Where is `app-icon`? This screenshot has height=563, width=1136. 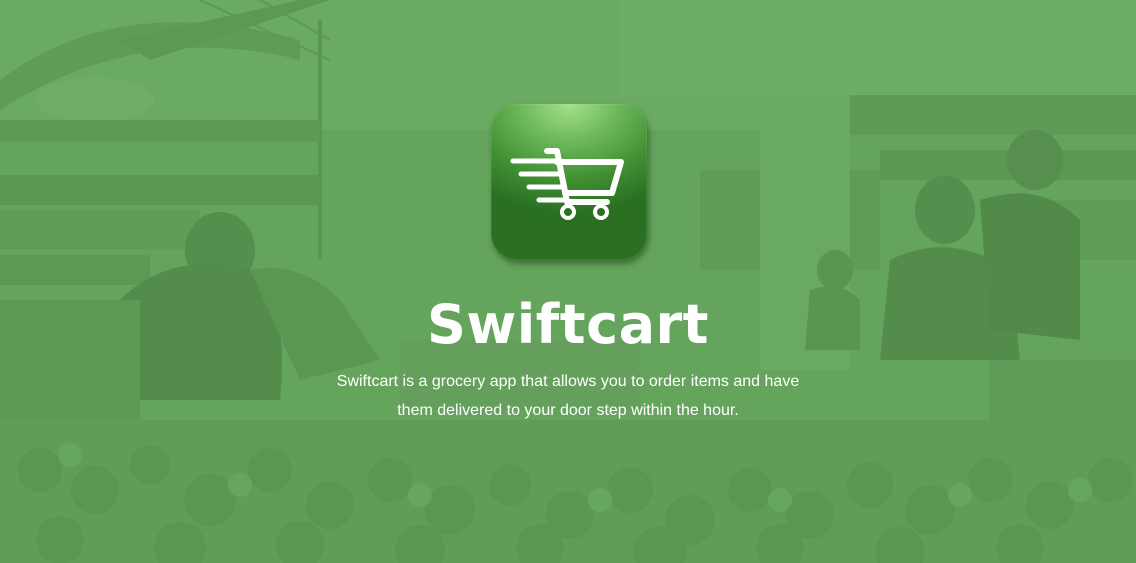
app-icon is located at coordinates (569, 182).